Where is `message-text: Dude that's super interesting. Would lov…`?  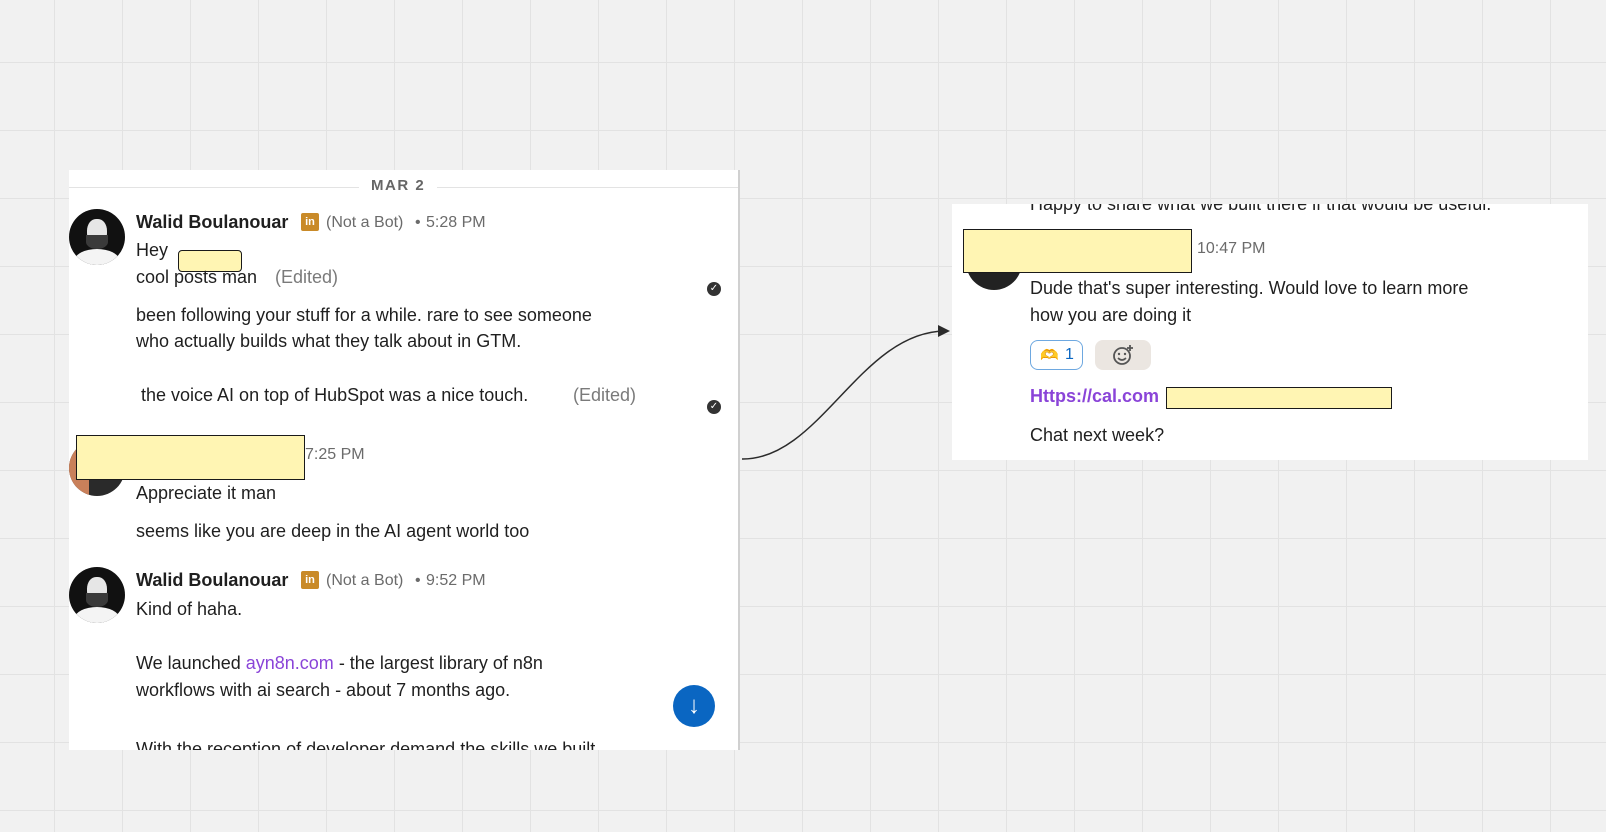
message-text: Dude that's super interesting. Would lov… is located at coordinates (1249, 288).